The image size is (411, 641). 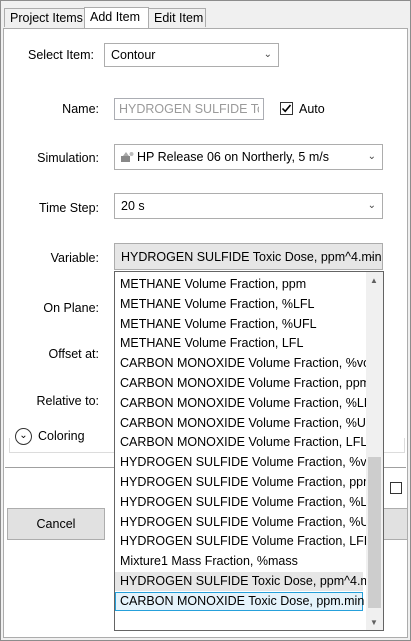 I want to click on time-step-value: 20 s, so click(x=133, y=206).